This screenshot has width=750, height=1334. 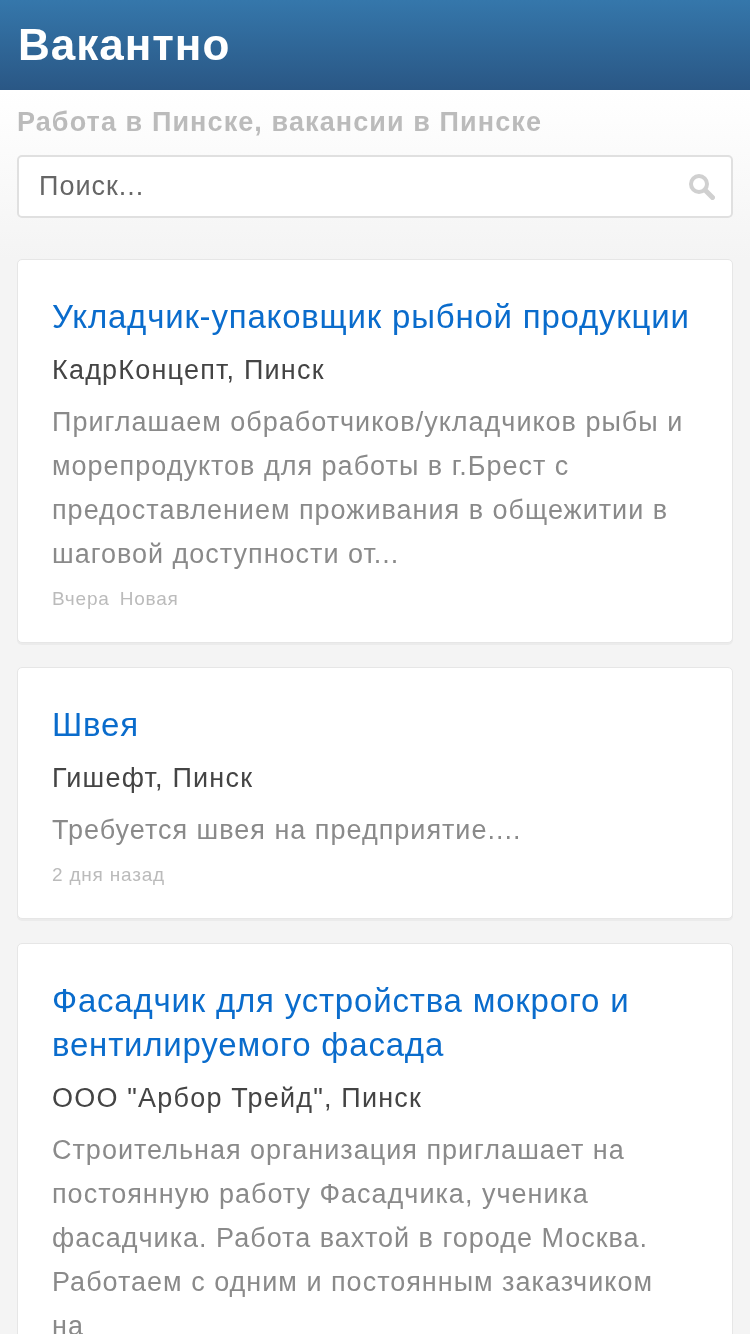 I want to click on posted-date: 2 дня назад, so click(x=108, y=875).